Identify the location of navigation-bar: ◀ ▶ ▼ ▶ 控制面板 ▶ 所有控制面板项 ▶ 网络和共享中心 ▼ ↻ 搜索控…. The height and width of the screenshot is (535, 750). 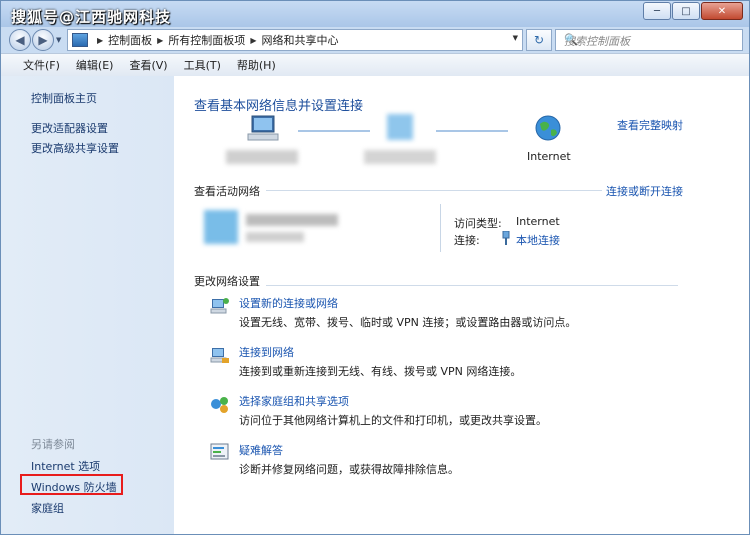
(375, 40).